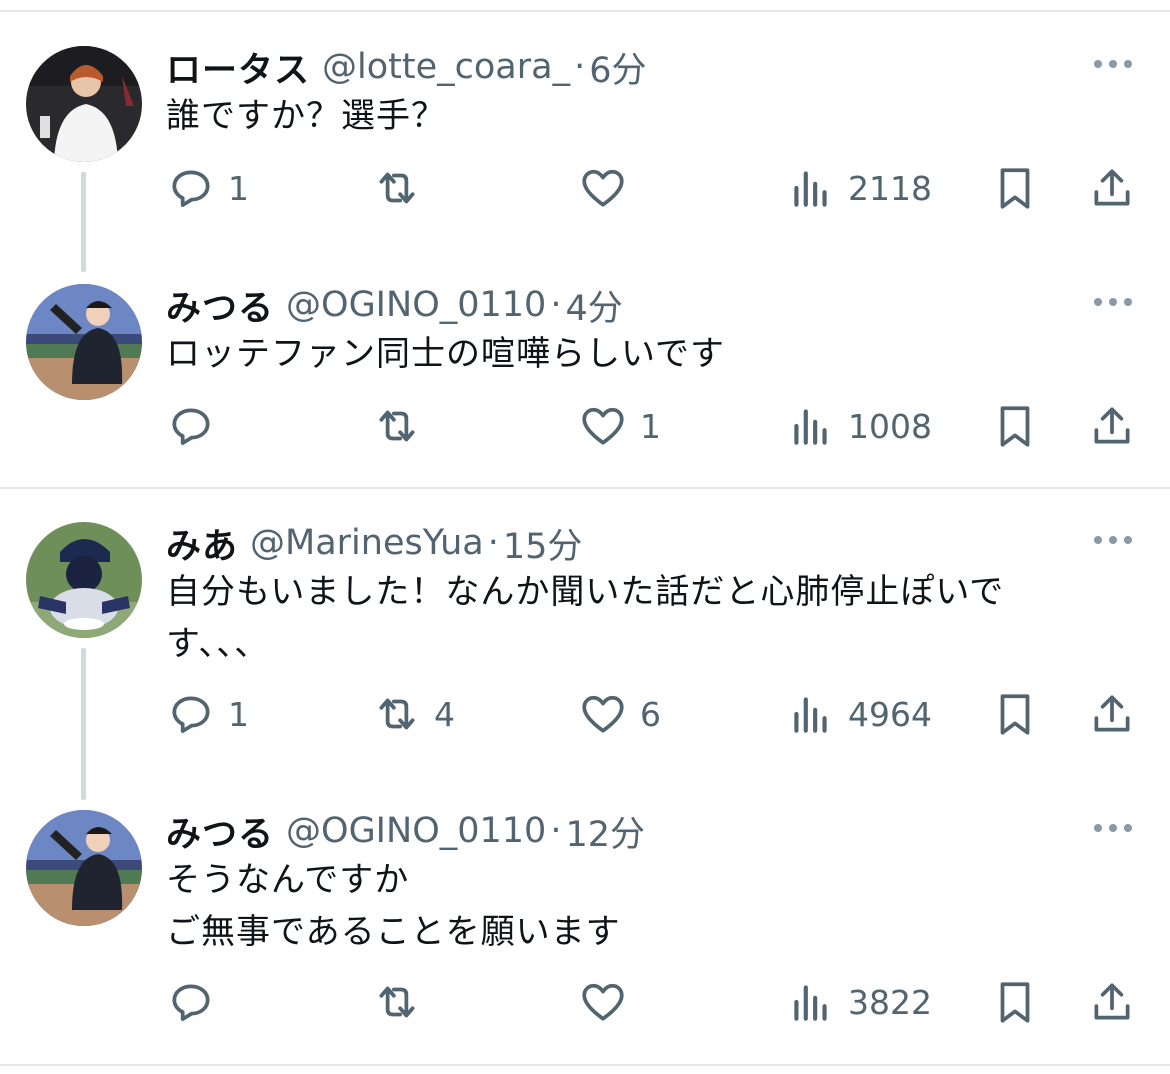 The height and width of the screenshot is (1074, 1170). What do you see at coordinates (543, 543) in the screenshot?
I see `timestamp: 15分` at bounding box center [543, 543].